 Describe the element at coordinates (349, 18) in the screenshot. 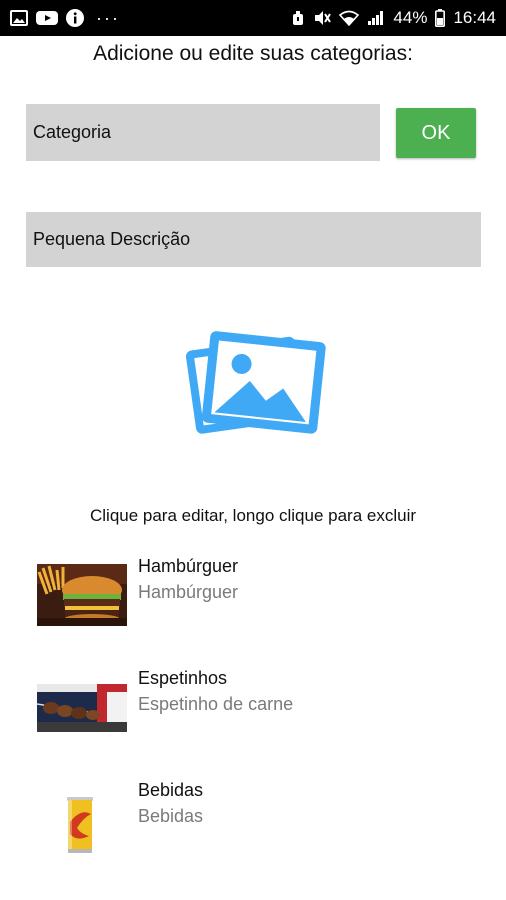

I see `wifi-icon` at that location.